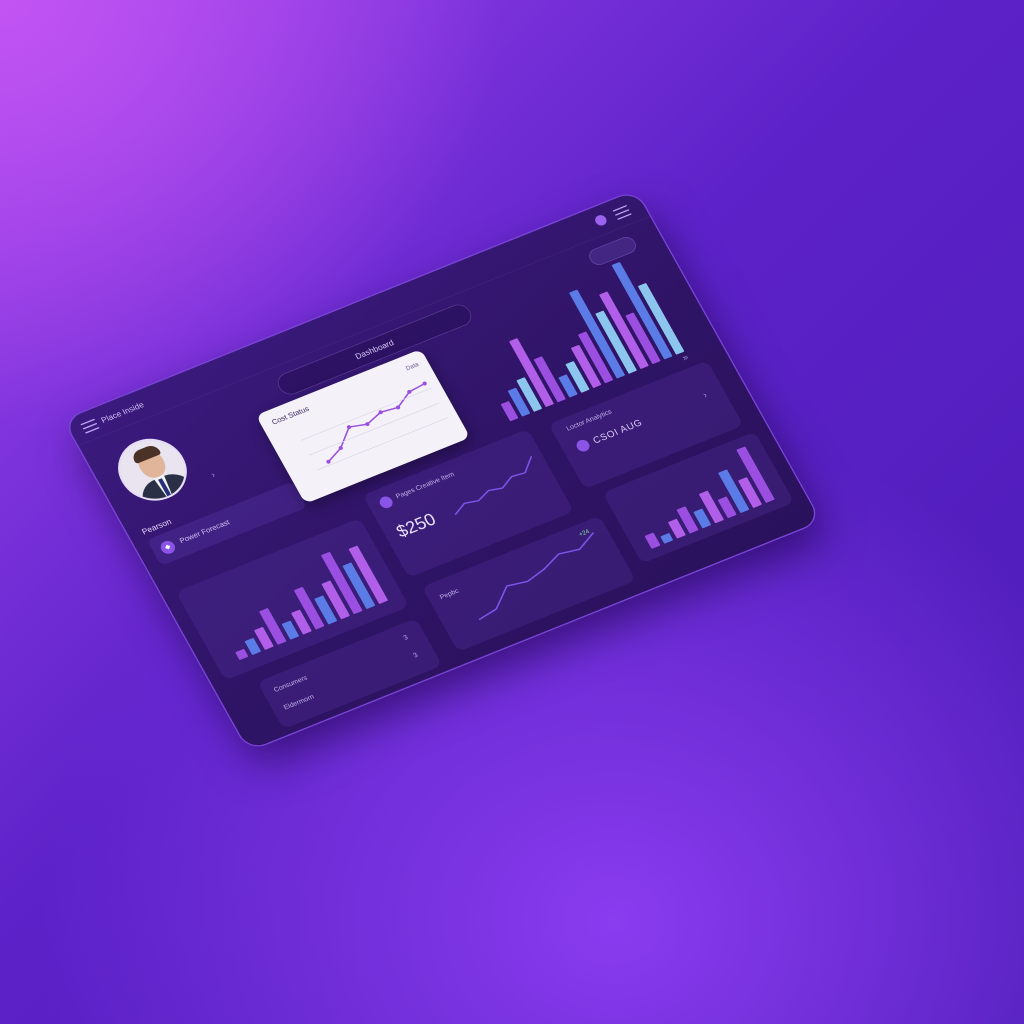 Image resolution: width=1024 pixels, height=1024 pixels. I want to click on data-point, so click(349, 427).